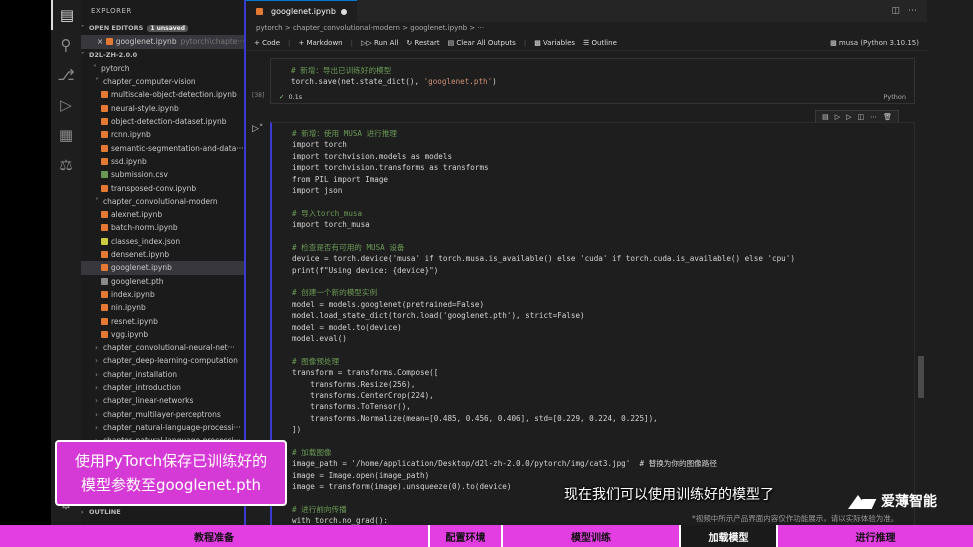  Describe the element at coordinates (116, 28) in the screenshot. I see `open-editors-label: OPEN EDITORS` at that location.